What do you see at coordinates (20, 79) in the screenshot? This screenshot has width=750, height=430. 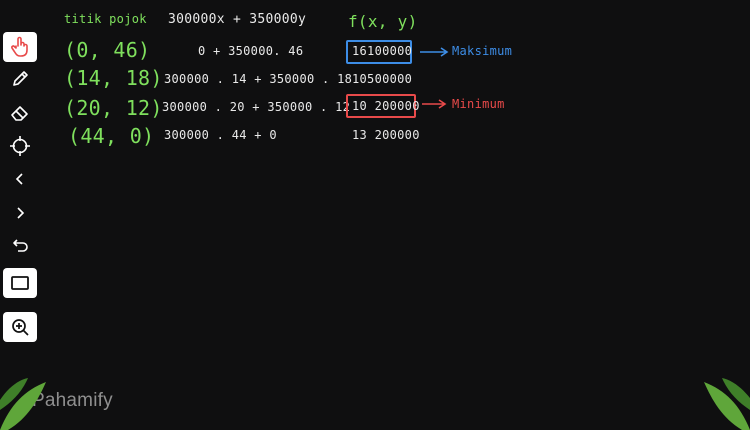 I see `pencil-icon` at bounding box center [20, 79].